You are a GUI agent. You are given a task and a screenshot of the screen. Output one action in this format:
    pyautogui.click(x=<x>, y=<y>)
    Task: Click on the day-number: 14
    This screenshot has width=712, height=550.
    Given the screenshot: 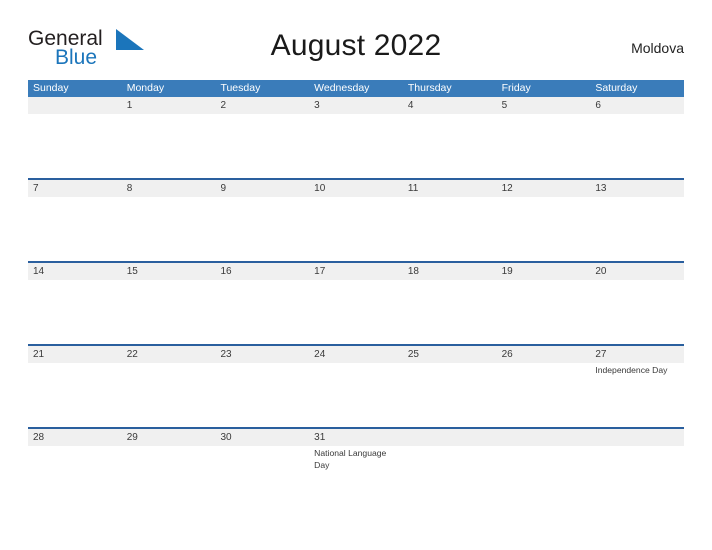 What is the action you would take?
    pyautogui.click(x=75, y=271)
    